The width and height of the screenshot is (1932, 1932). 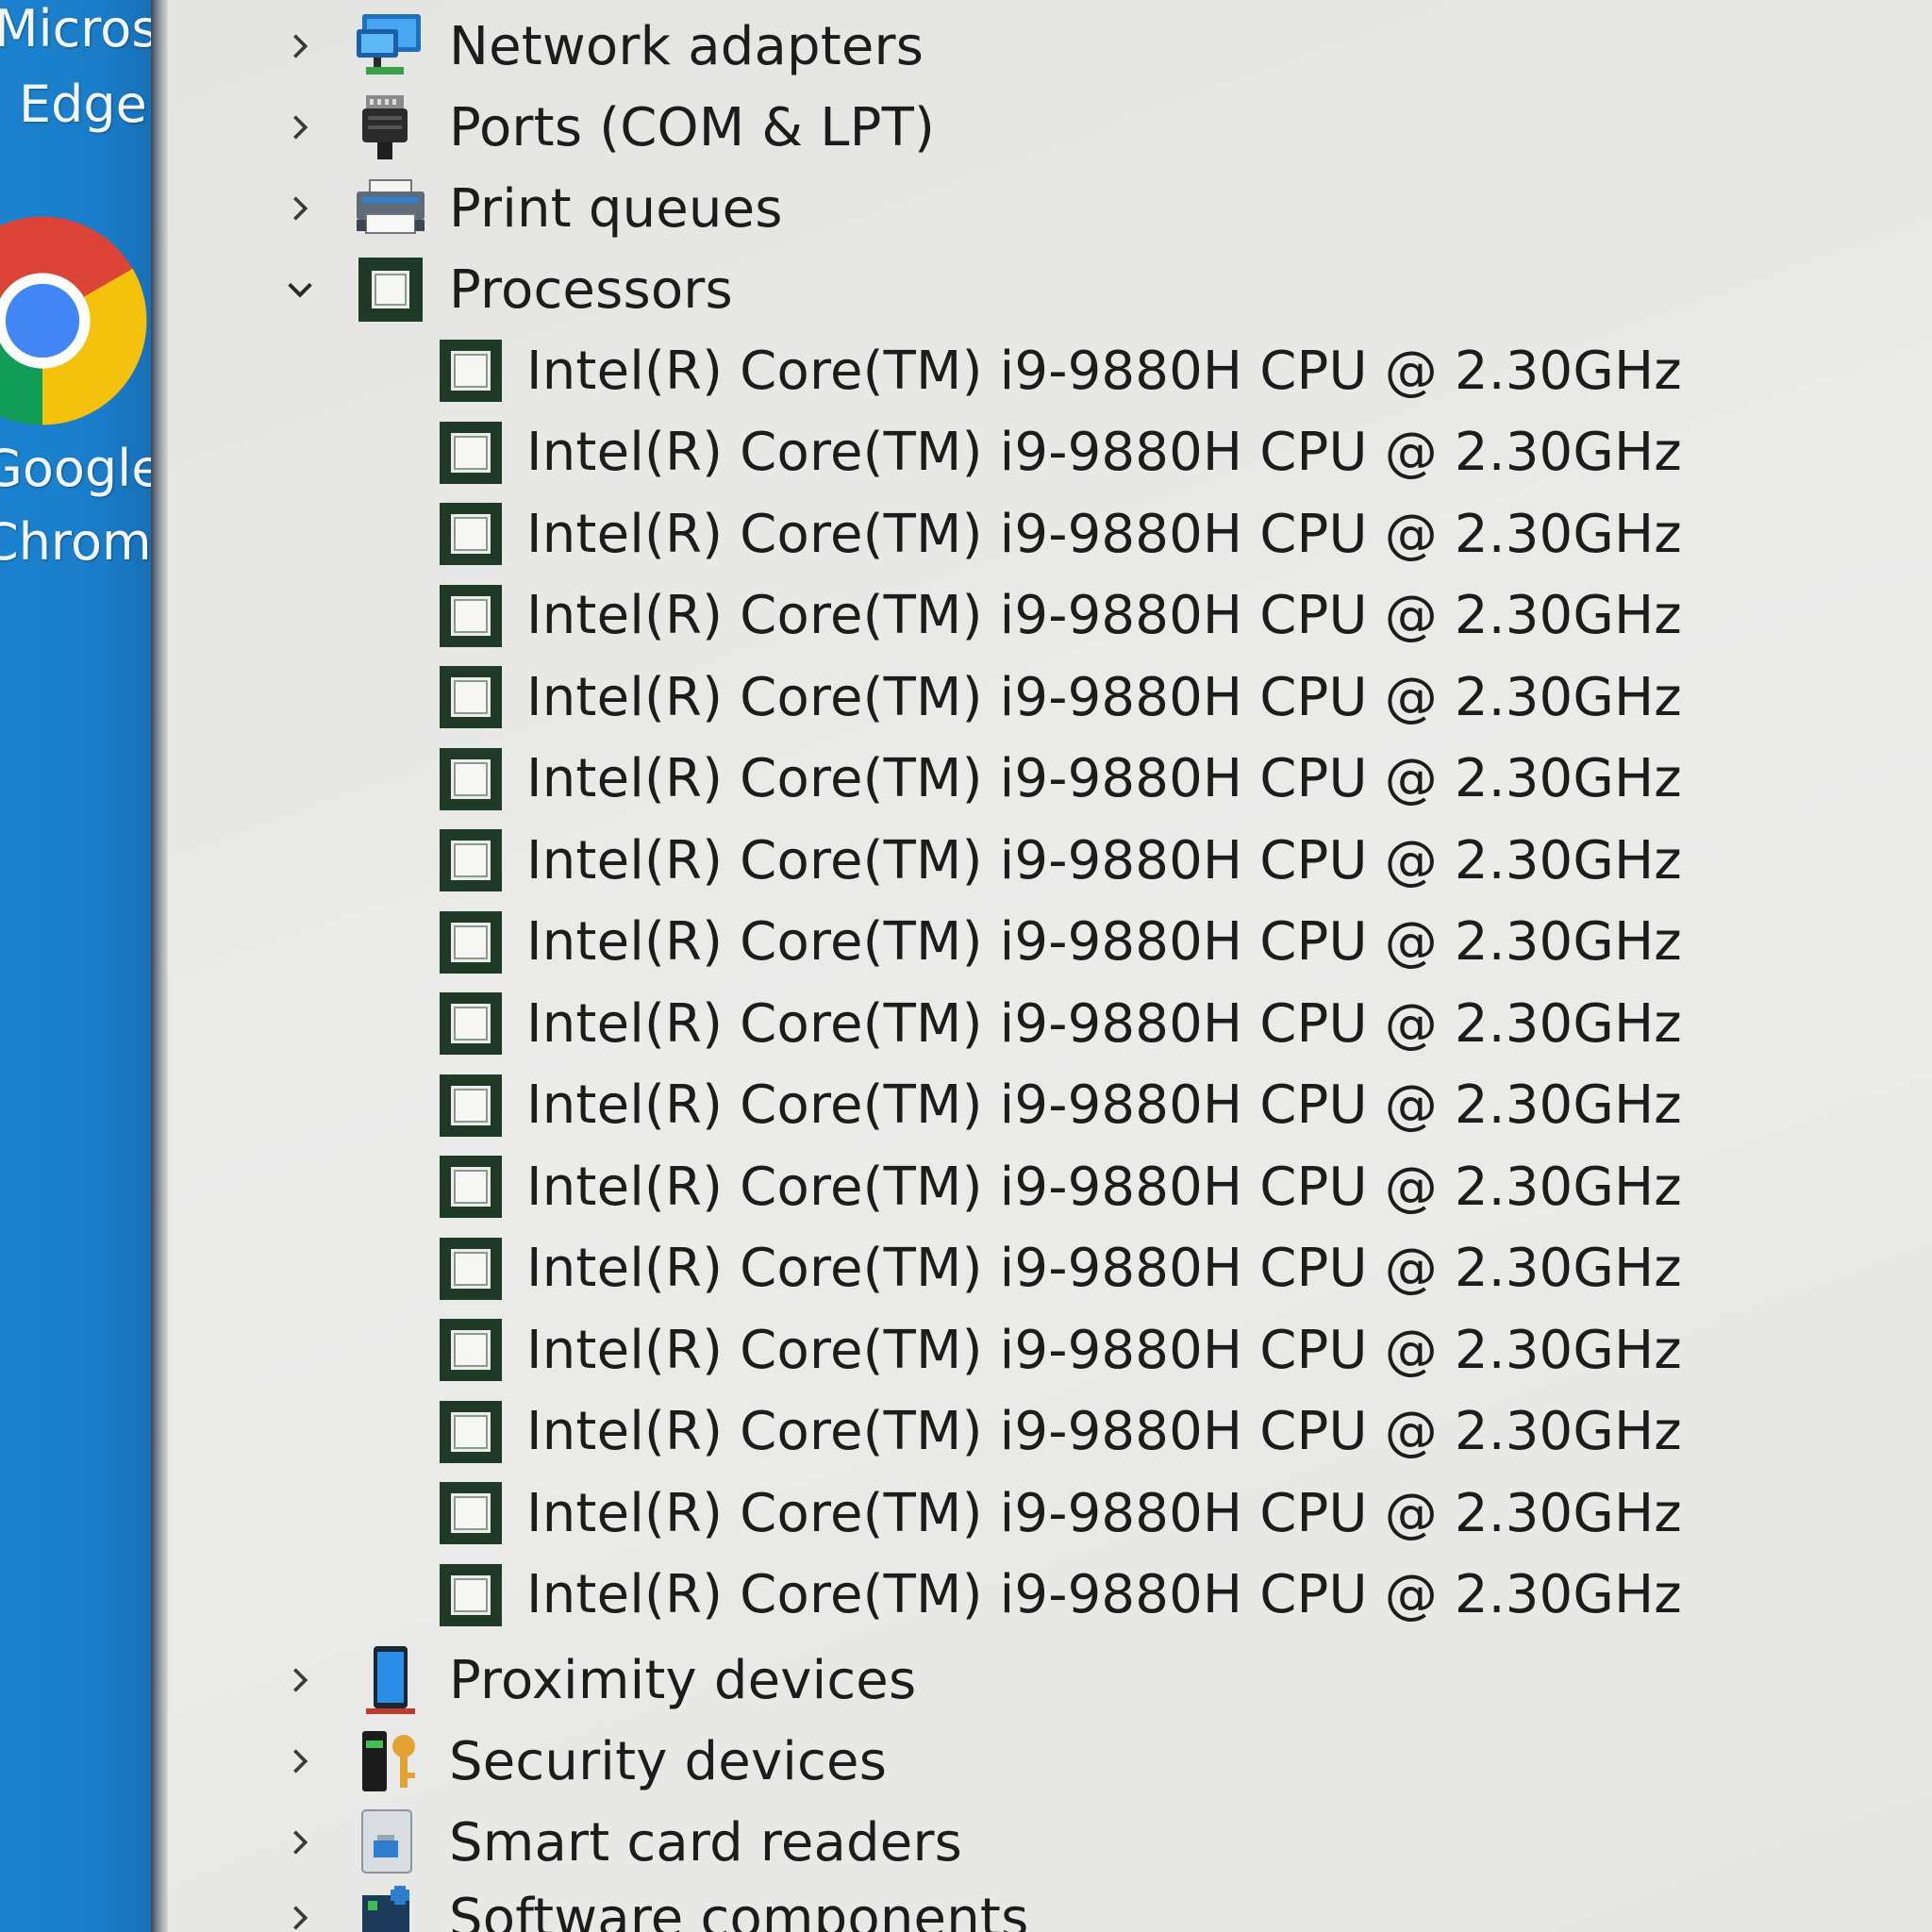 I want to click on tree-item-processors: Processors, so click(x=451, y=290).